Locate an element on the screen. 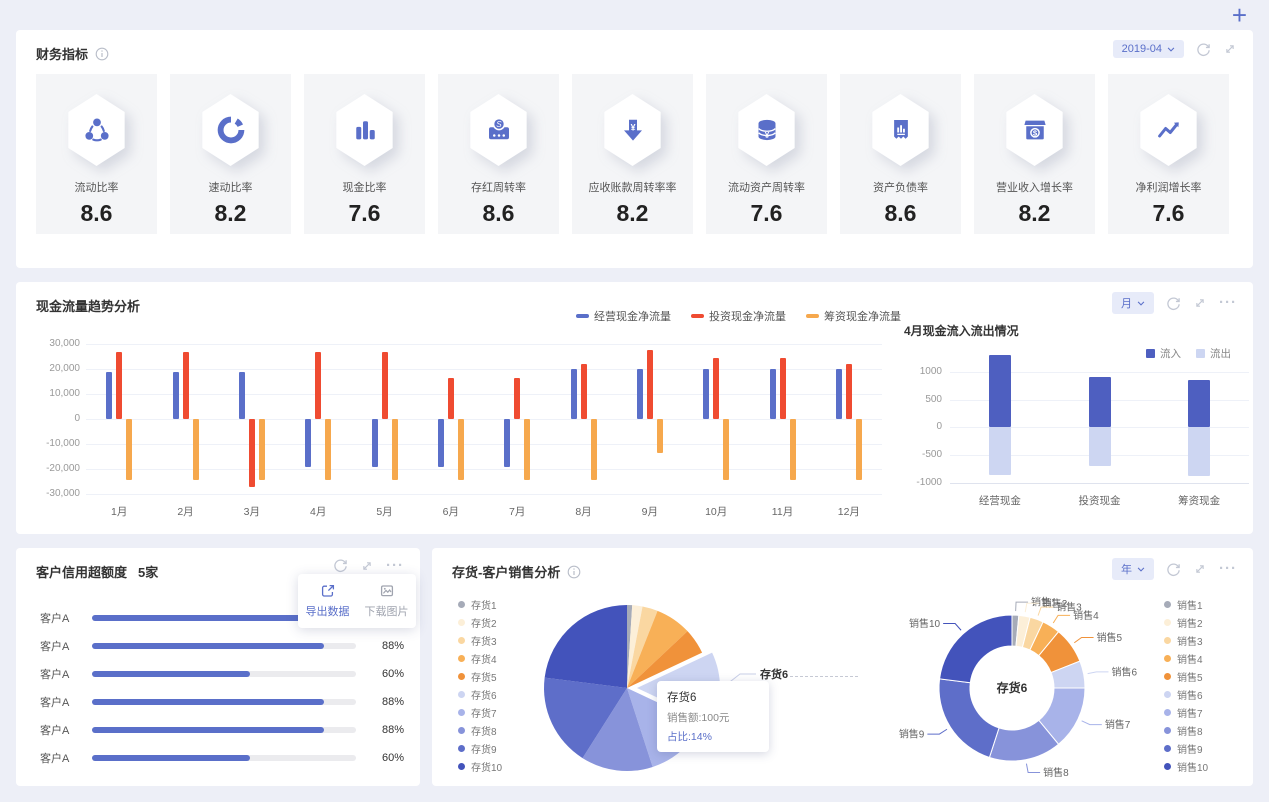  legend-item: 存货1 is located at coordinates (480, 605).